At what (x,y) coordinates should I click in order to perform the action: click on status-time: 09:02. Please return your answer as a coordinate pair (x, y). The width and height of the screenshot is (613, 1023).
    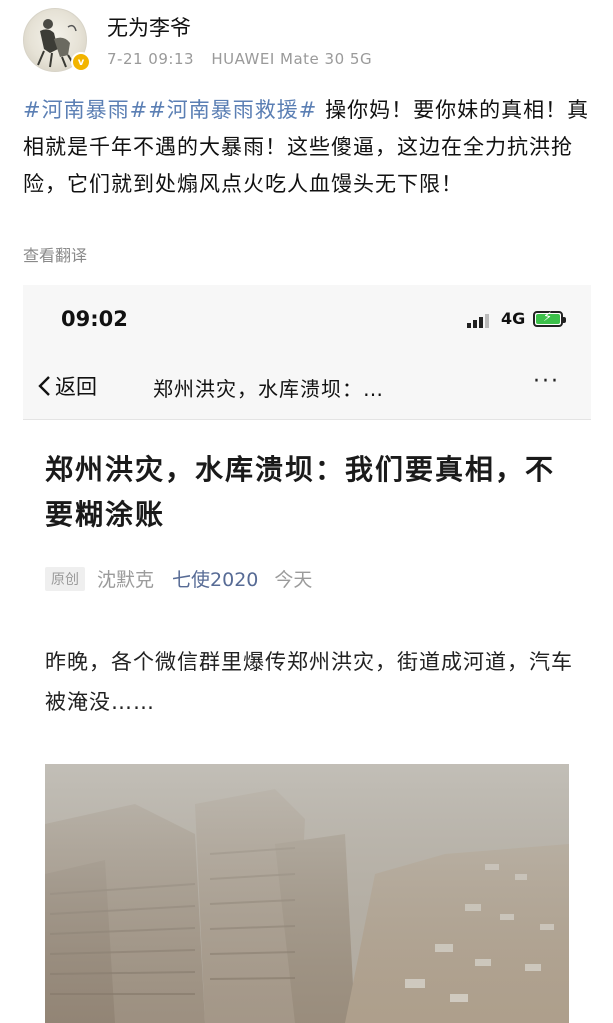
    Looking at the image, I should click on (94, 319).